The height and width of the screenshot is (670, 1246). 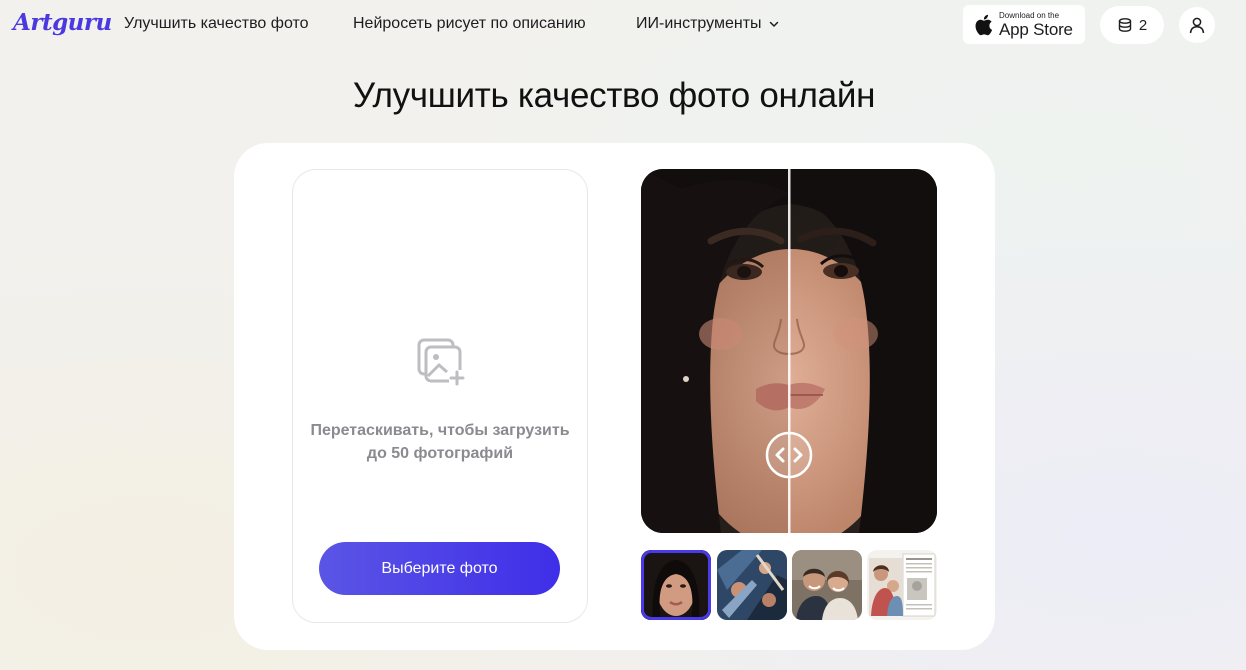 I want to click on thumbnail-crowd, so click(x=752, y=585).